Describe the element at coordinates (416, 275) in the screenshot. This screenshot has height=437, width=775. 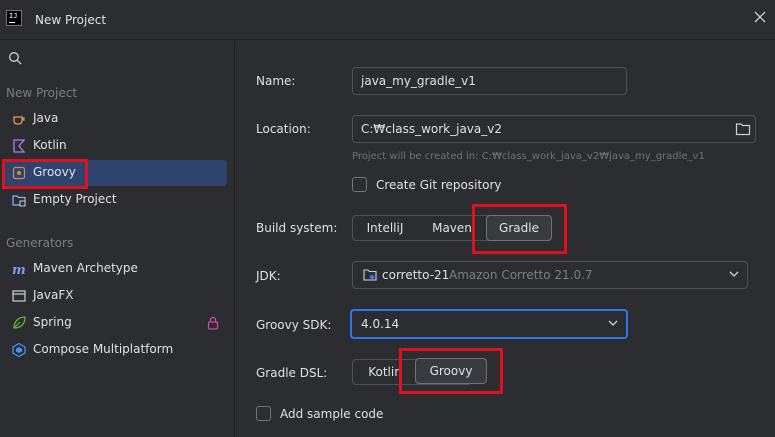
I see `jdk-name: corretto-21` at that location.